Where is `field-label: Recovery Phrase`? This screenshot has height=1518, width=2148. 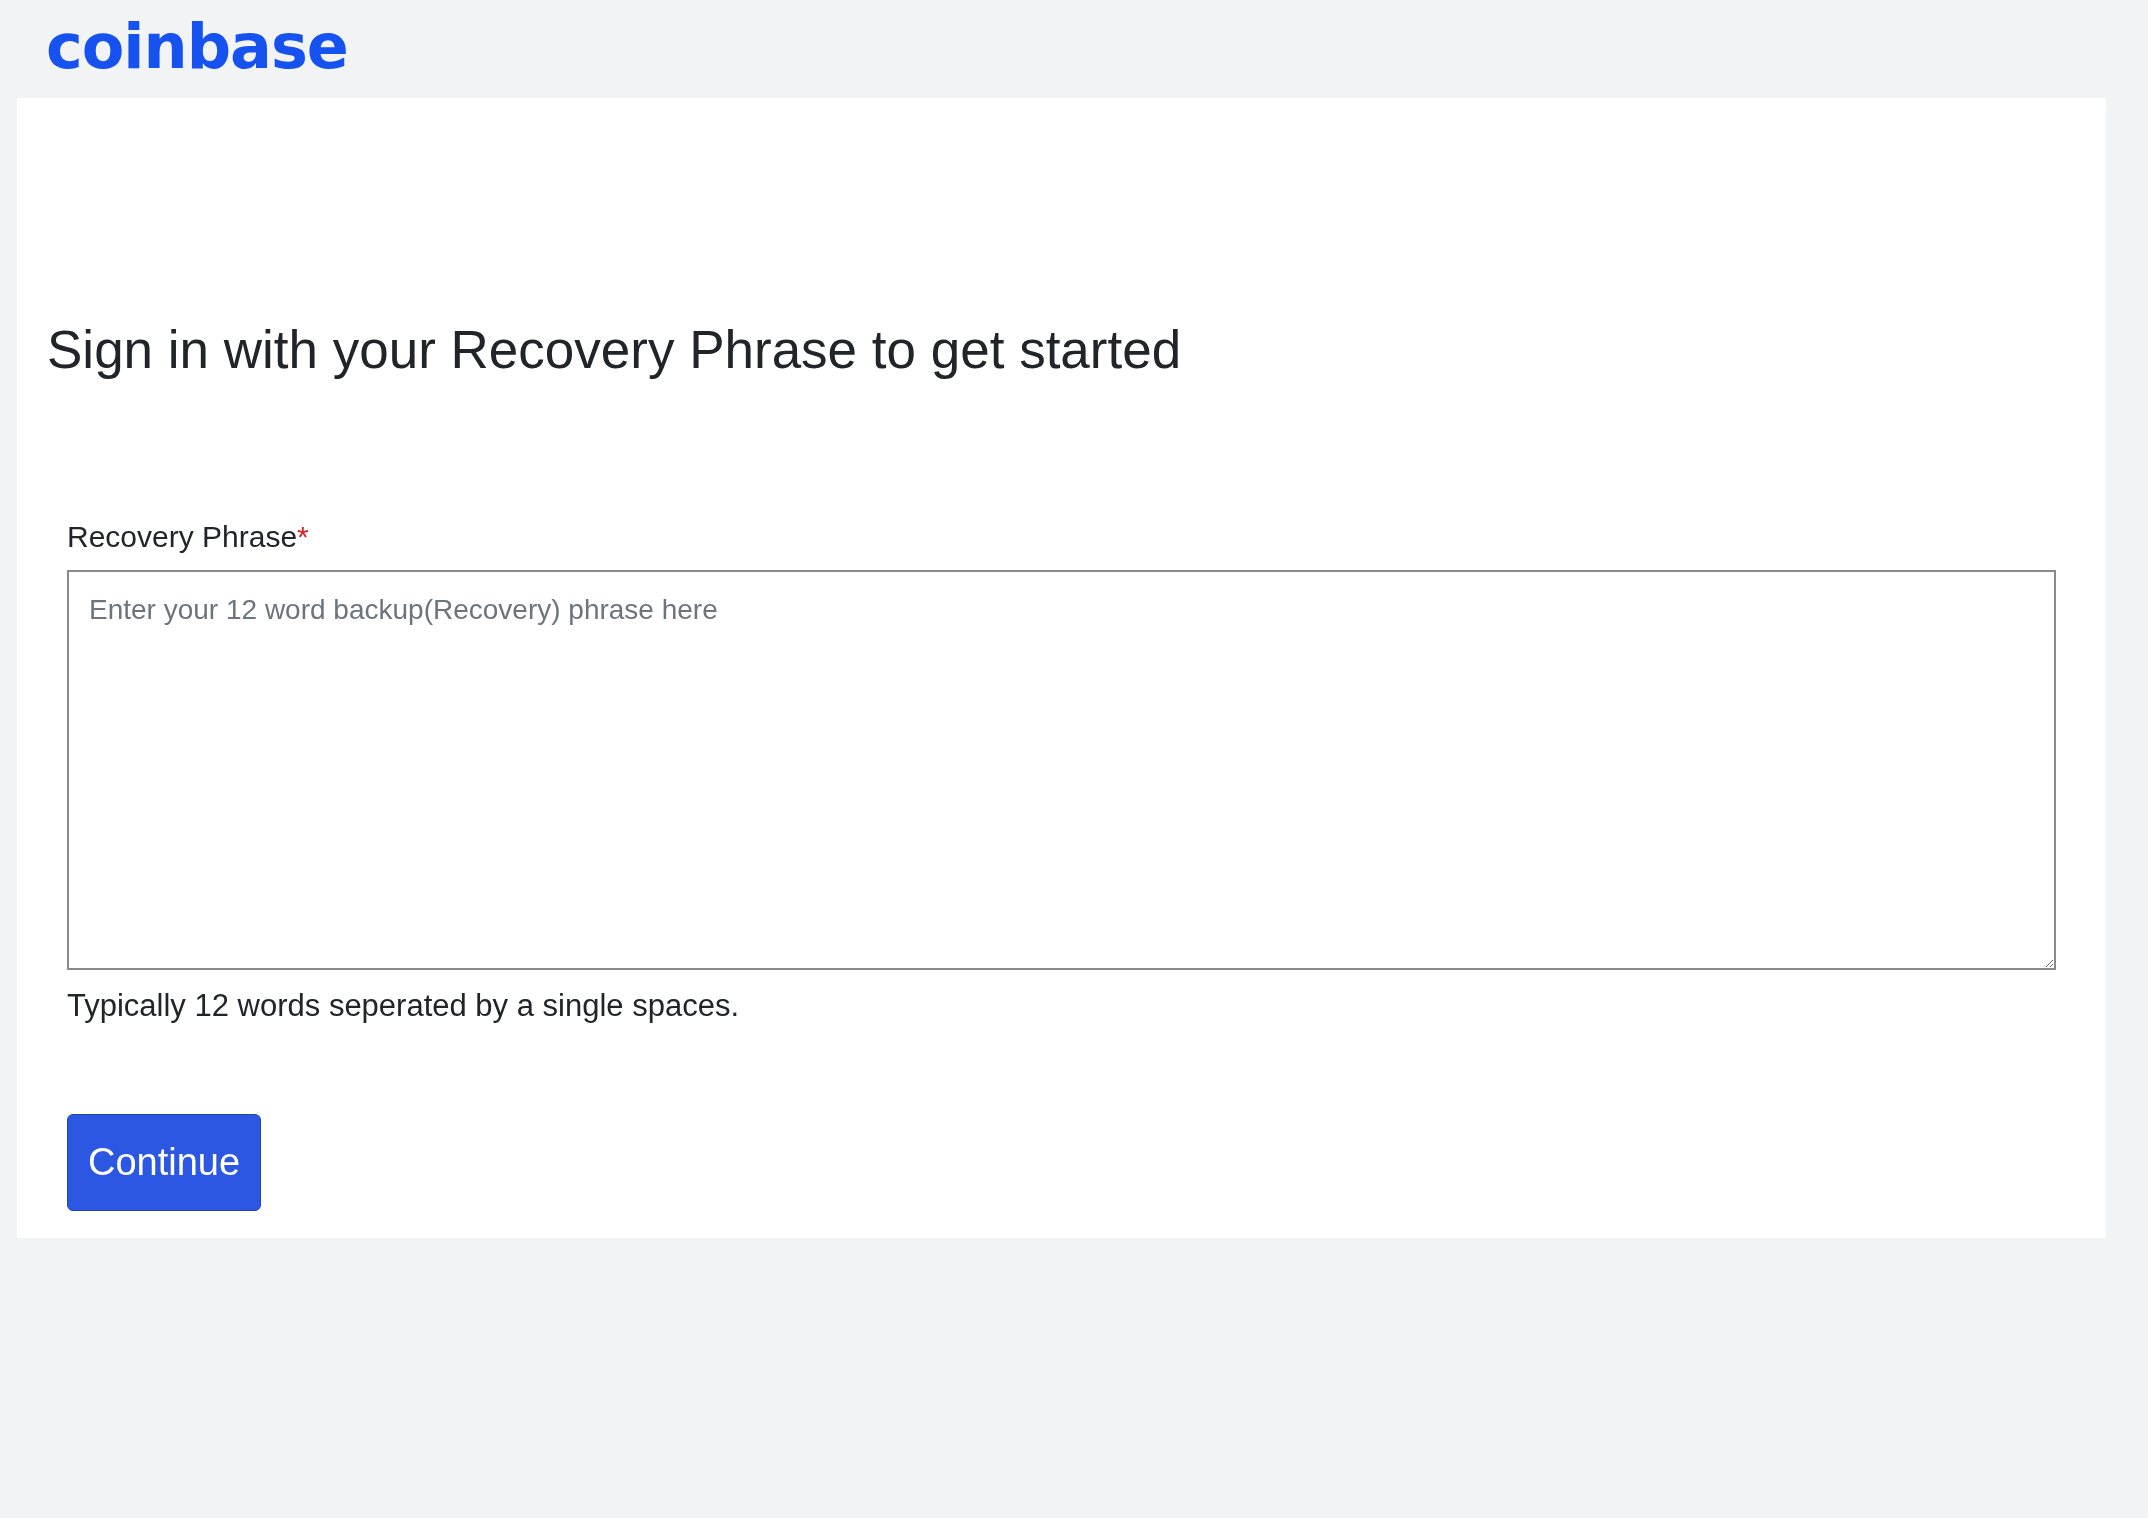 field-label: Recovery Phrase is located at coordinates (182, 536).